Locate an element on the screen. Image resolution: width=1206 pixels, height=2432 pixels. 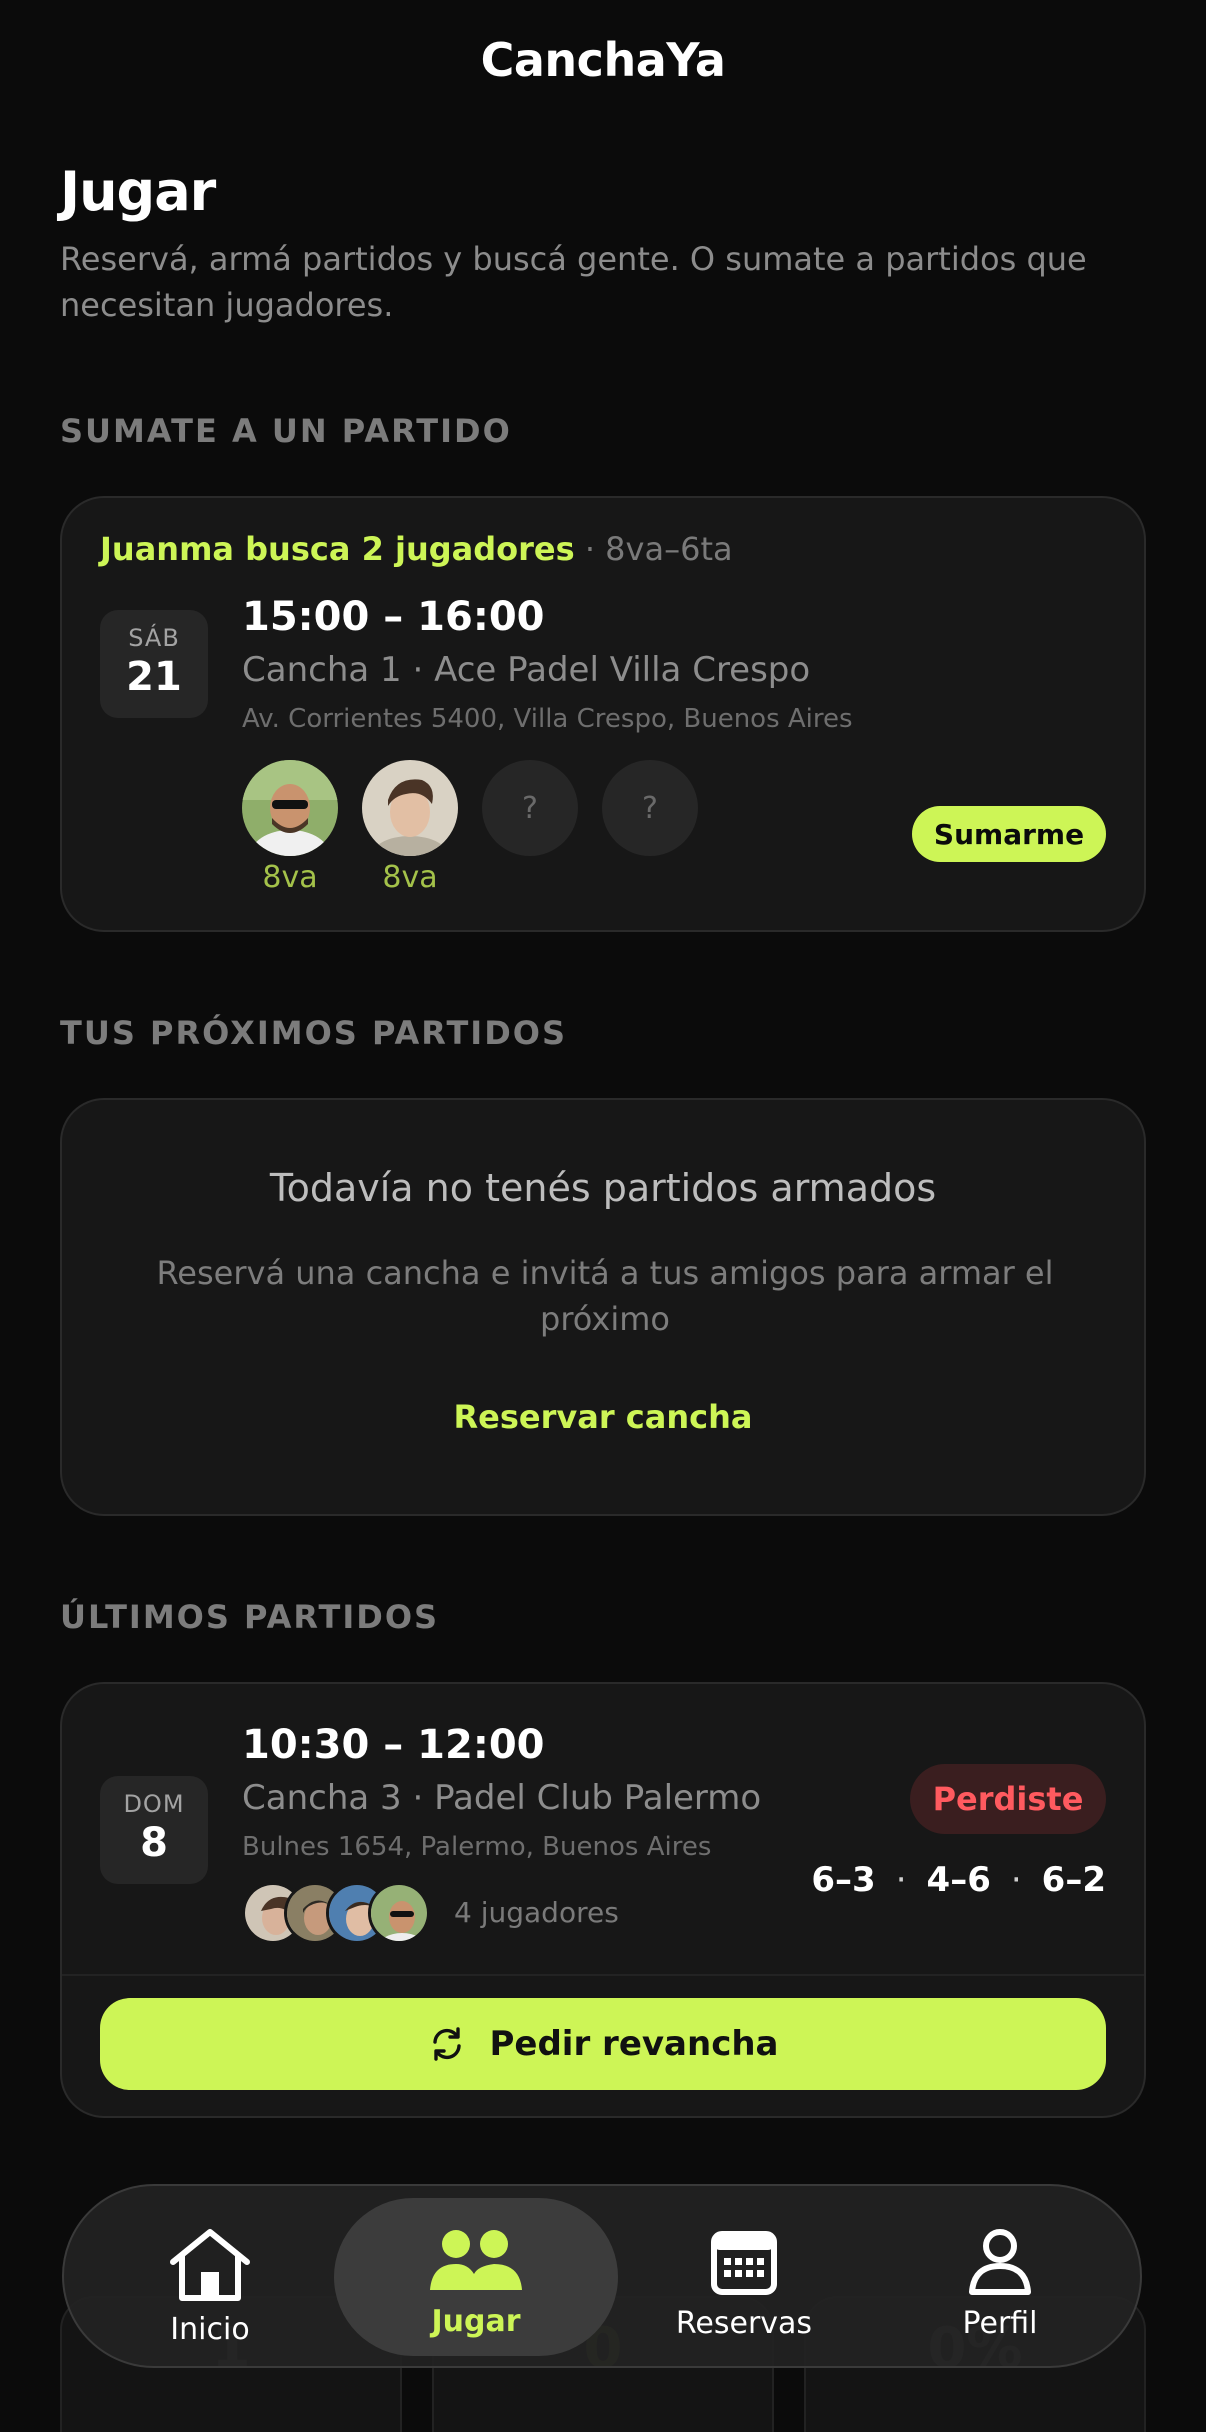
section-label-last: ÚLTIMOS PARTIDOS is located at coordinates (250, 1617).